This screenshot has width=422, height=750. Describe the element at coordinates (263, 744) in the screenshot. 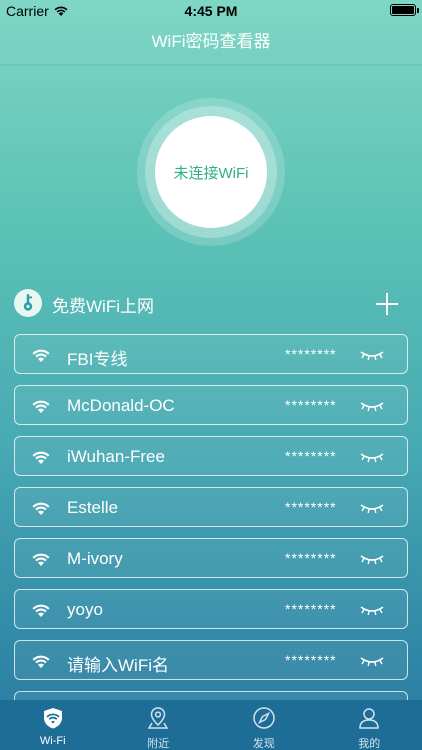

I see `tab-label: 发现` at that location.